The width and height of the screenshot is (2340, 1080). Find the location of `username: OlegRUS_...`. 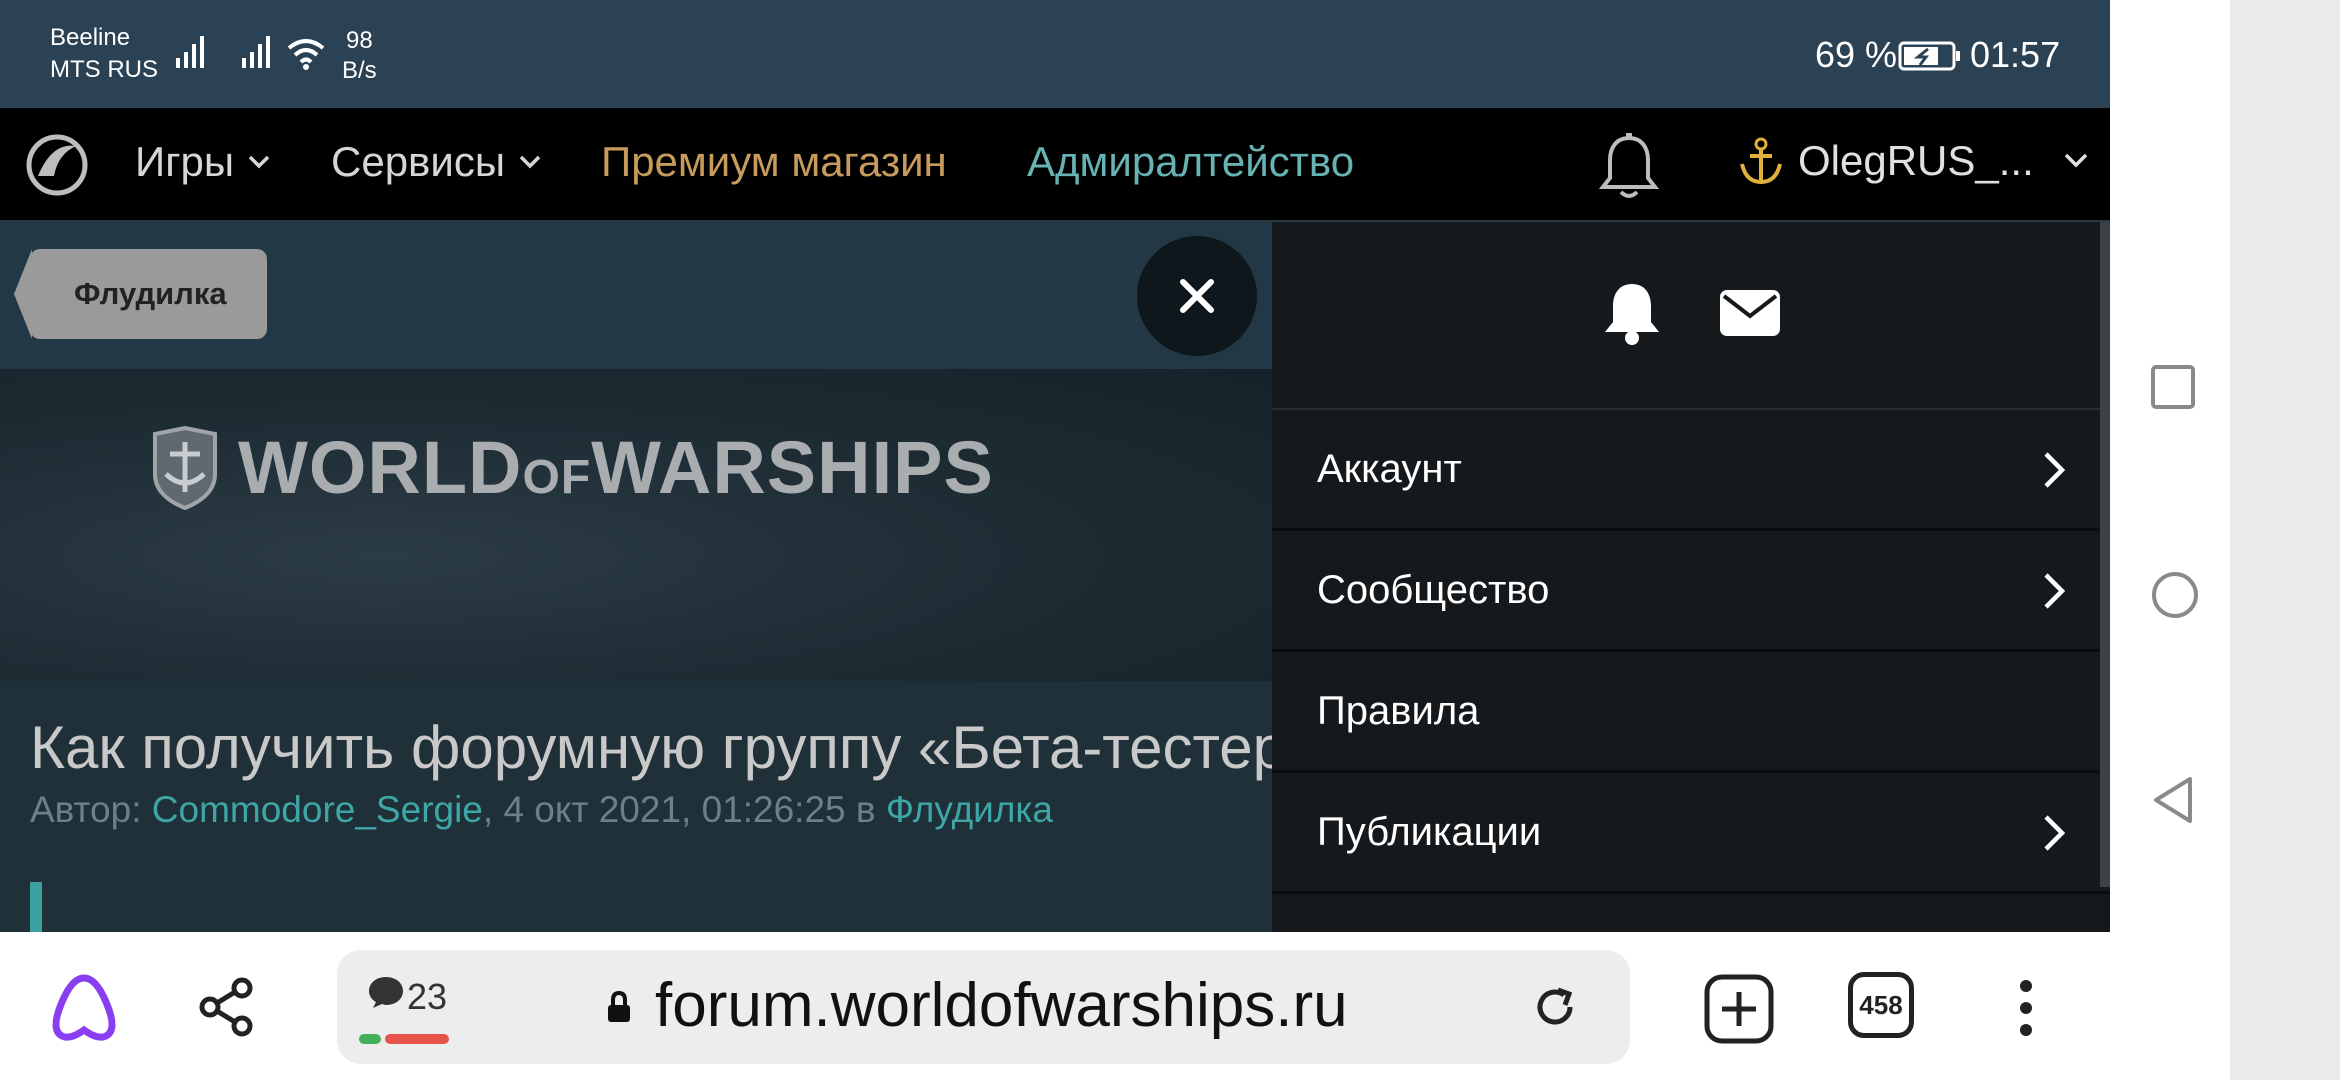

username: OlegRUS_... is located at coordinates (1916, 160).